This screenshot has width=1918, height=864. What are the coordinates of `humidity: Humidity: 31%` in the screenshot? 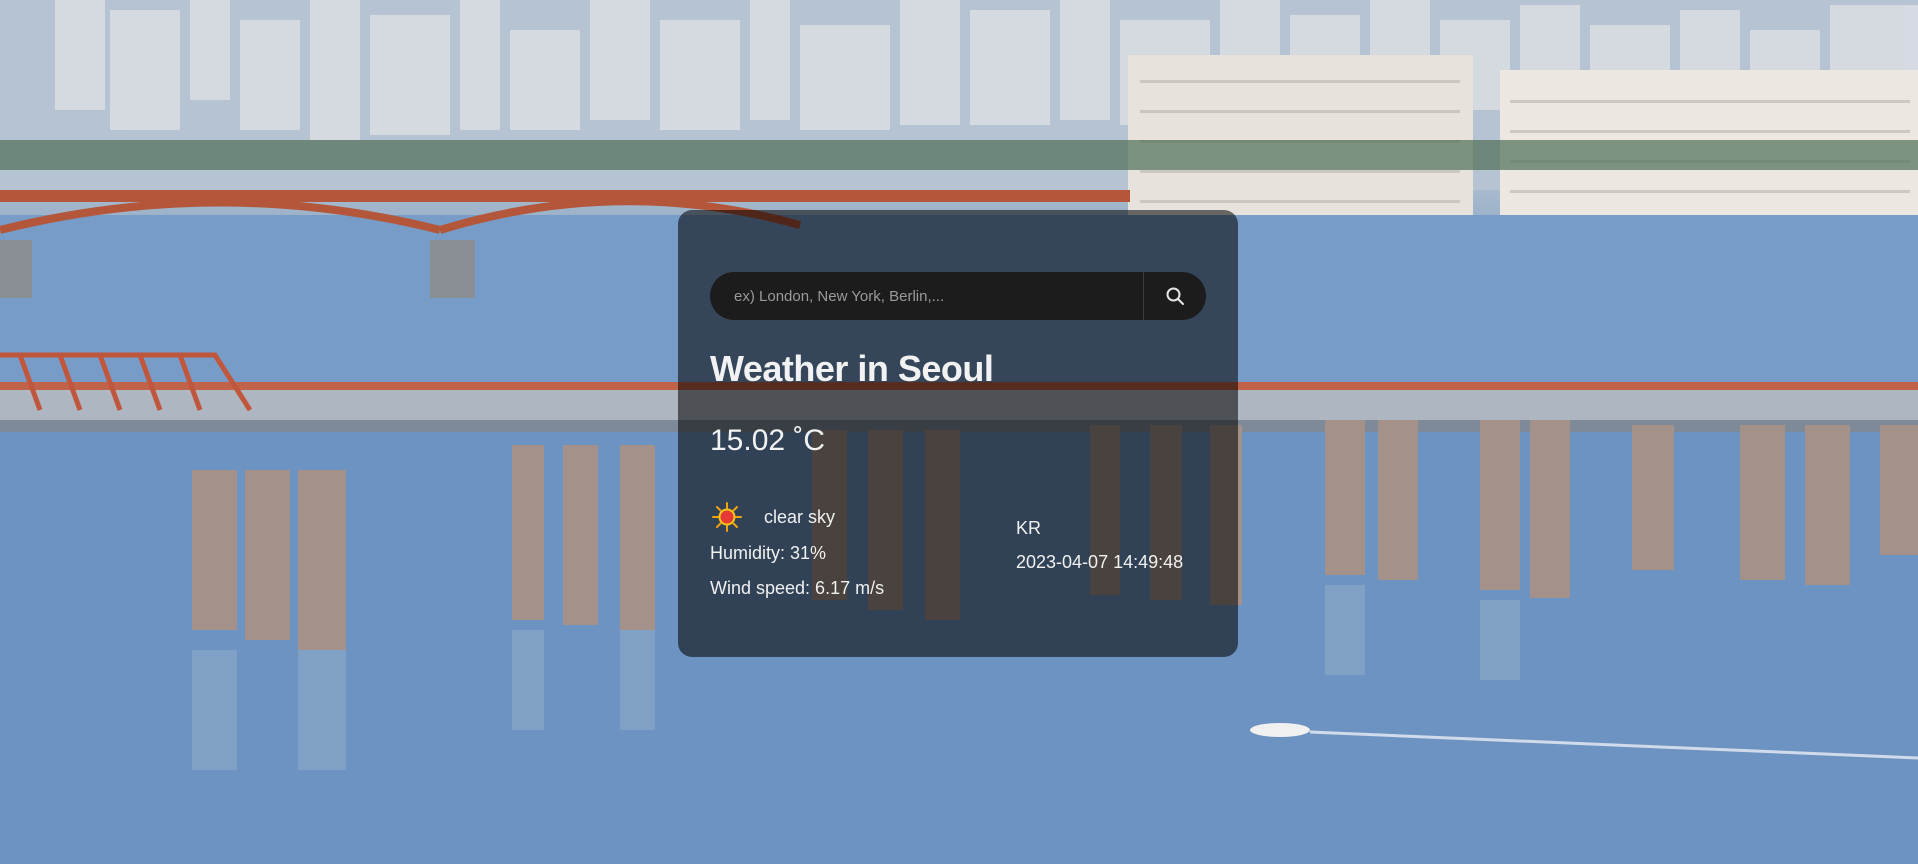 It's located at (768, 553).